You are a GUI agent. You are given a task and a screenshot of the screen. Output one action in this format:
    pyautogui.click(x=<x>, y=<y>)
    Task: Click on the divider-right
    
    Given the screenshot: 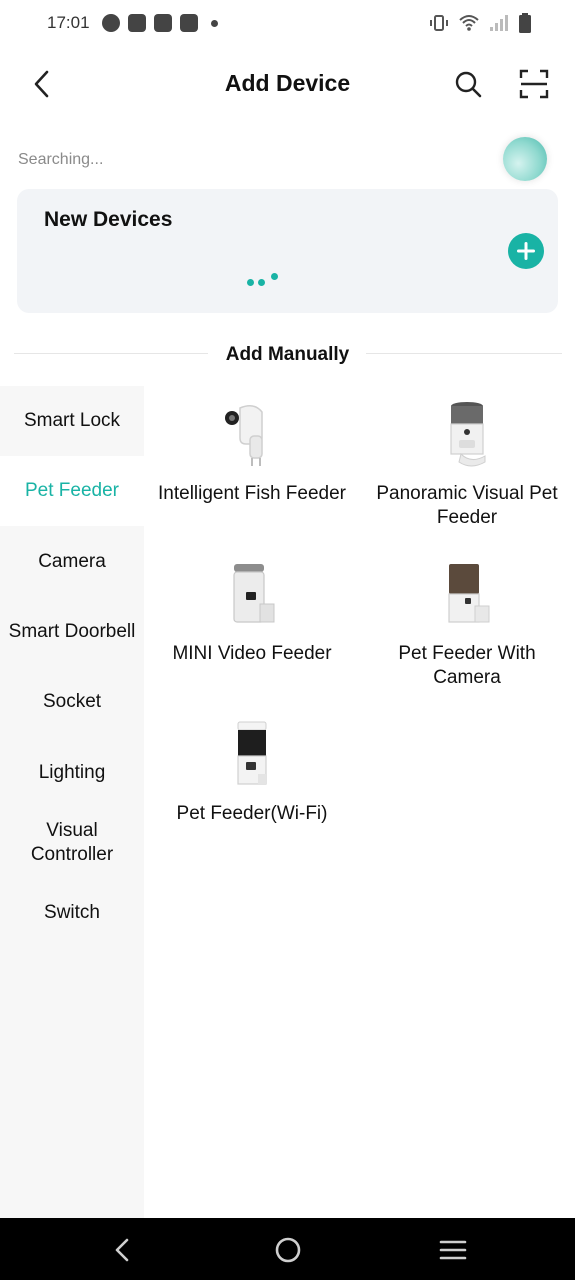 What is the action you would take?
    pyautogui.click(x=464, y=353)
    